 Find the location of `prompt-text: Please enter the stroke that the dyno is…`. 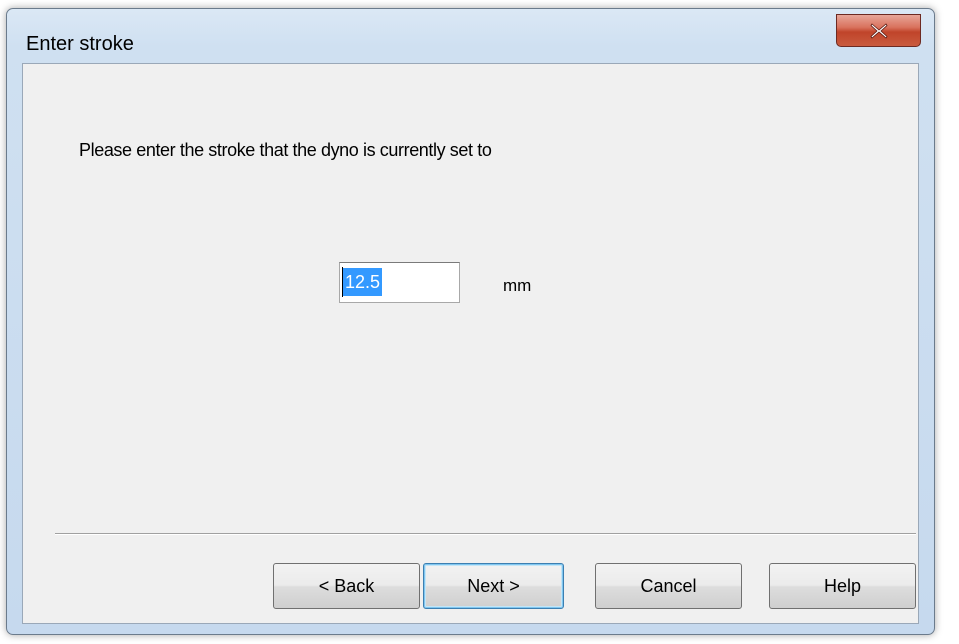

prompt-text: Please enter the stroke that the dyno is… is located at coordinates (285, 150).